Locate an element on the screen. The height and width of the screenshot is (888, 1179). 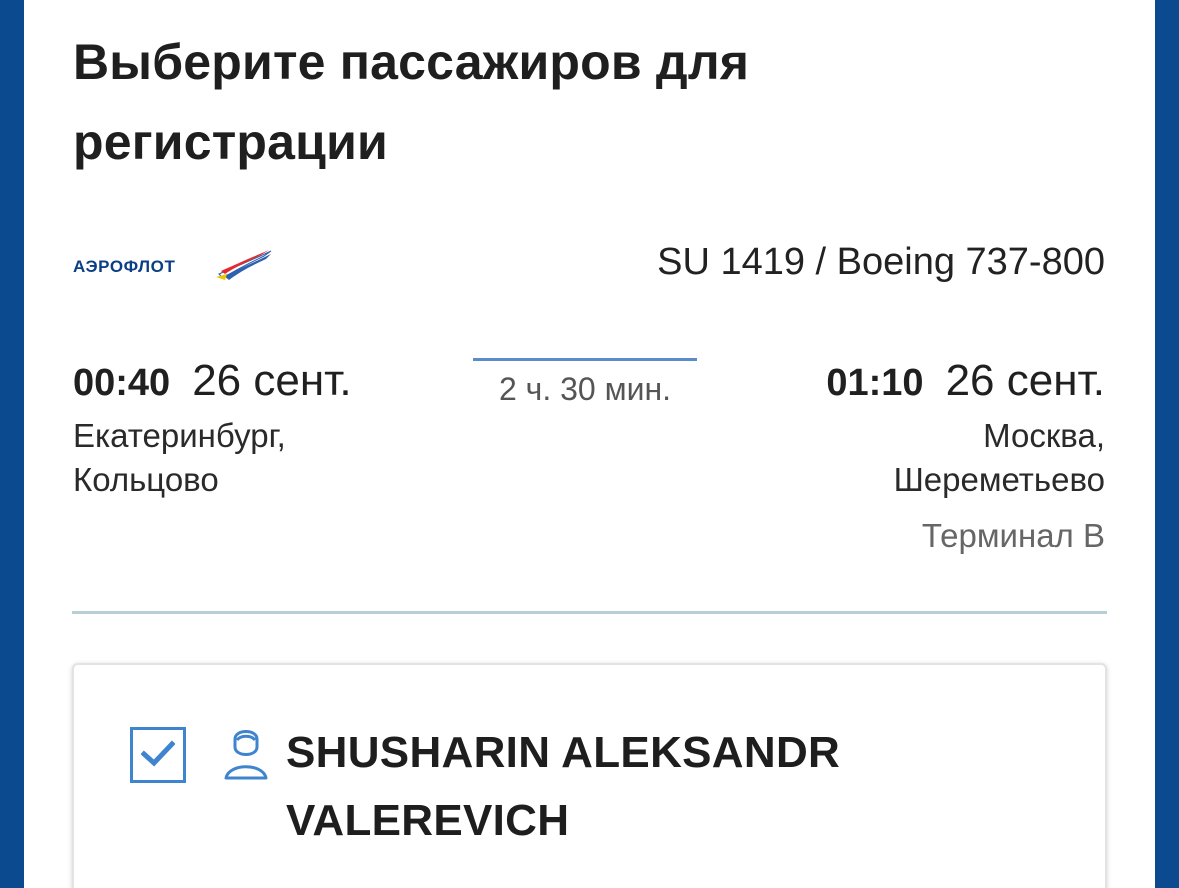
arrival-location: Москва, Шереметьево Терминал B is located at coordinates (925, 486).